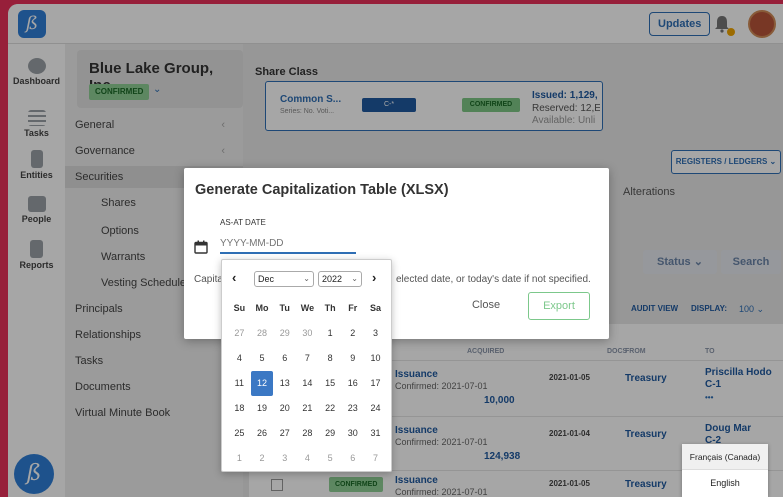 Image resolution: width=783 pixels, height=497 pixels. What do you see at coordinates (239, 458) in the screenshot?
I see `calendar-day-outside: 1` at bounding box center [239, 458].